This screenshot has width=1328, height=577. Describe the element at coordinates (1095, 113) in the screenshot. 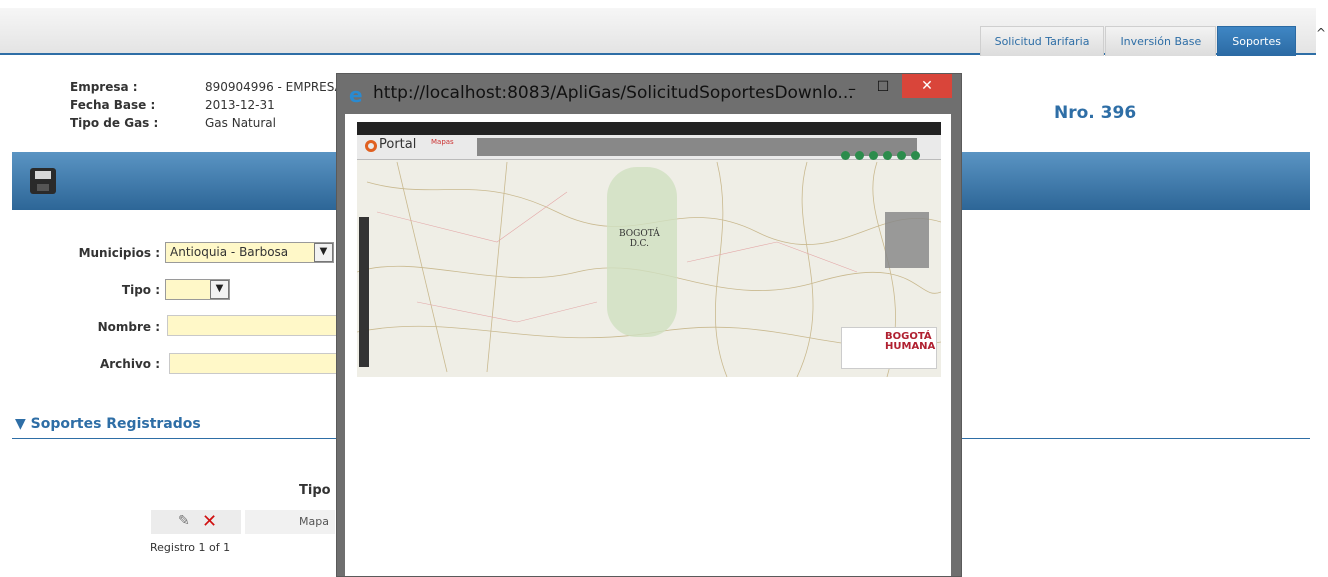

I see `request-number: Nro. 396` at that location.